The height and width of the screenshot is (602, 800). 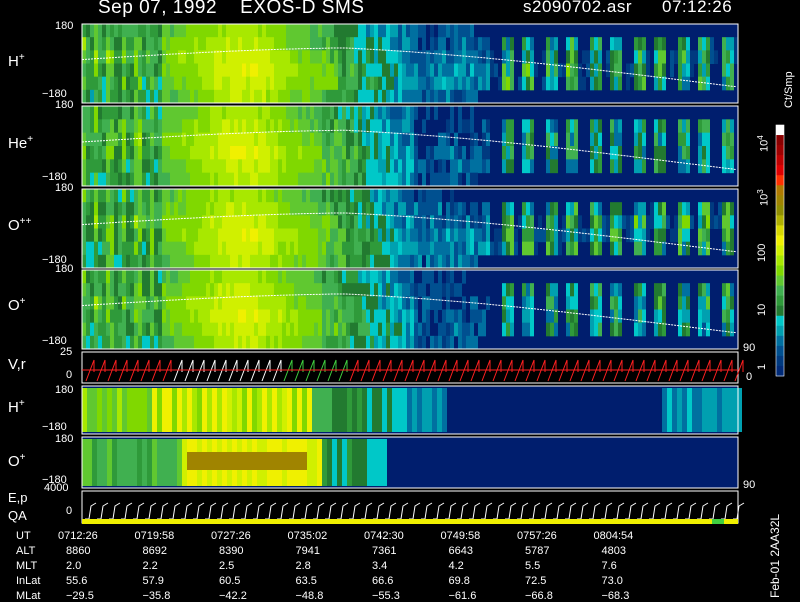 What do you see at coordinates (231, 9) in the screenshot?
I see `plot-title: Sep 07, 1992 EXOS-D SMS` at bounding box center [231, 9].